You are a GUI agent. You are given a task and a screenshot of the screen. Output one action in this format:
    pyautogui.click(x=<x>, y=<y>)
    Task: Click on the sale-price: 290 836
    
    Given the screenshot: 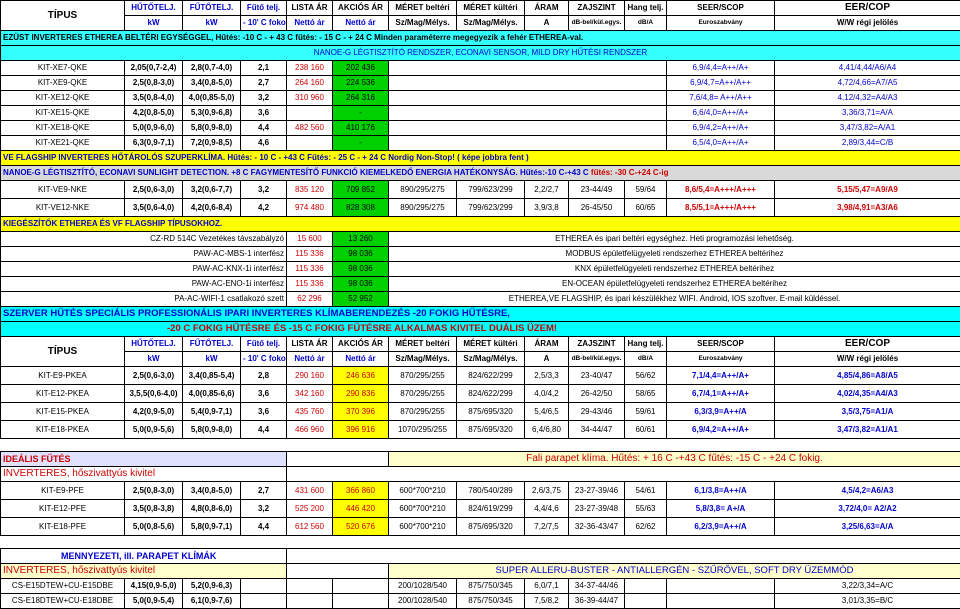 What is the action you would take?
    pyautogui.click(x=361, y=394)
    